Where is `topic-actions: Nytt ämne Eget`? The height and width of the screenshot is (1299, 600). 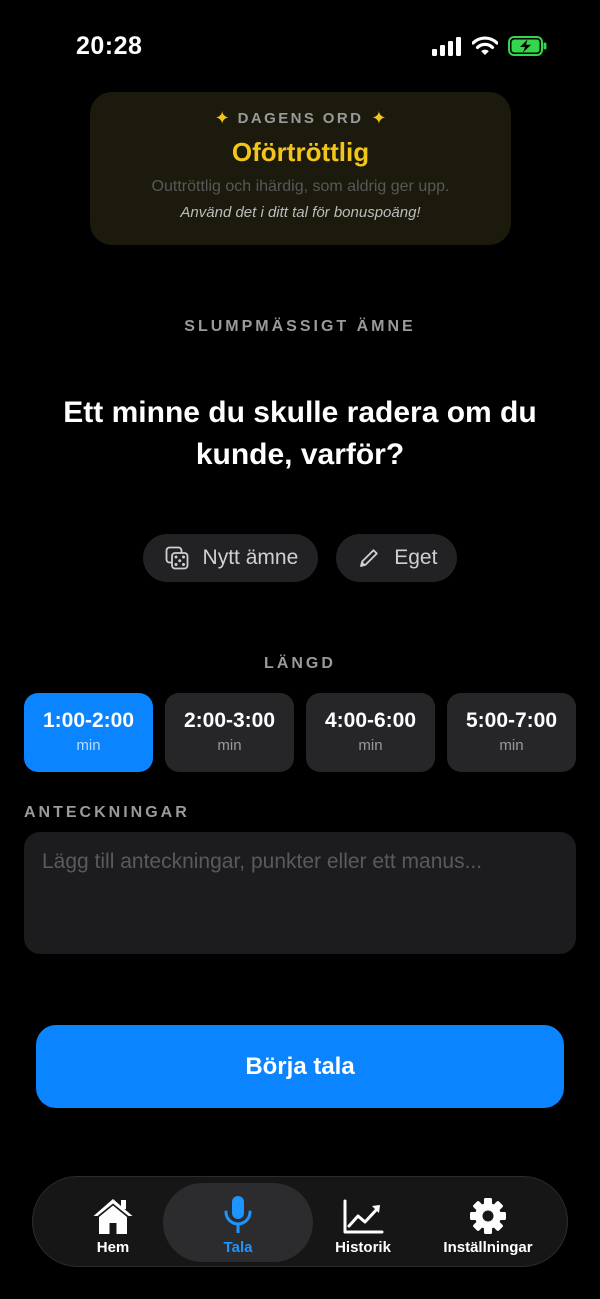 topic-actions: Nytt ämne Eget is located at coordinates (300, 558).